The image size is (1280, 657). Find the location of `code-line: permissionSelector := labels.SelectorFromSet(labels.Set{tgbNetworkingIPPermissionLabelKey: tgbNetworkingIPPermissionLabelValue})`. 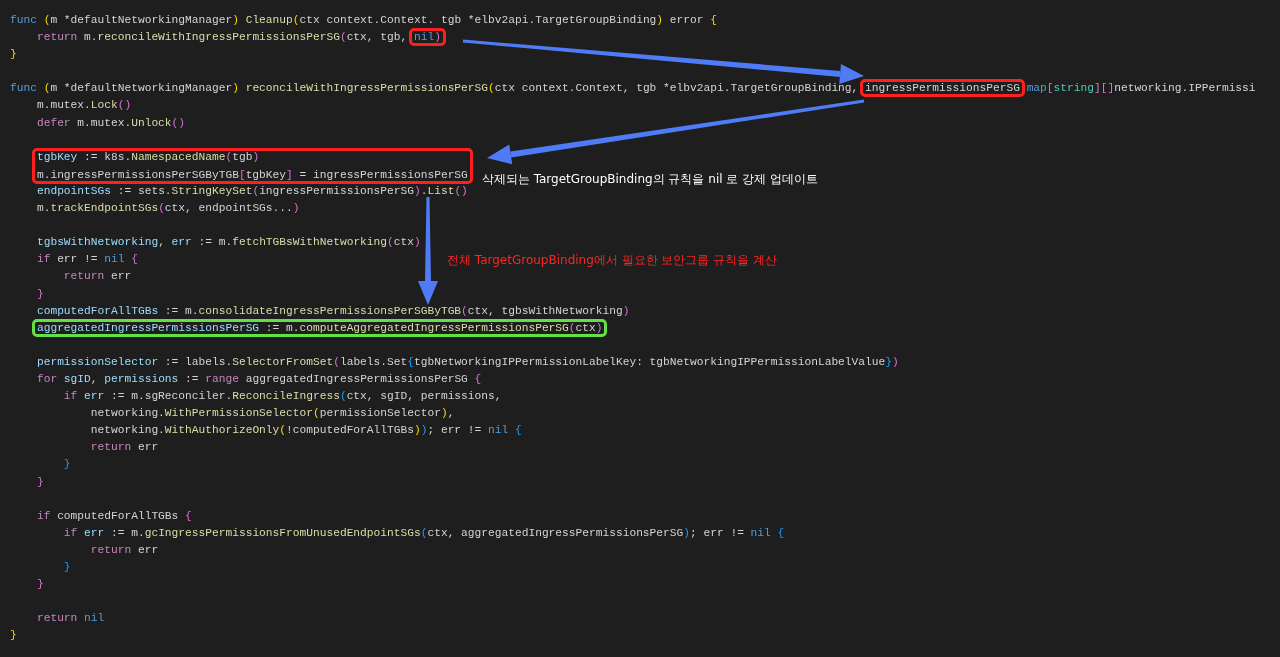

code-line: permissionSelector := labels.SelectorFromSet(labels.Set{tgbNetworkingIPPermissionLabelKey: tgbNetworkingIPPermissionLabelValue}) is located at coordinates (467, 361).